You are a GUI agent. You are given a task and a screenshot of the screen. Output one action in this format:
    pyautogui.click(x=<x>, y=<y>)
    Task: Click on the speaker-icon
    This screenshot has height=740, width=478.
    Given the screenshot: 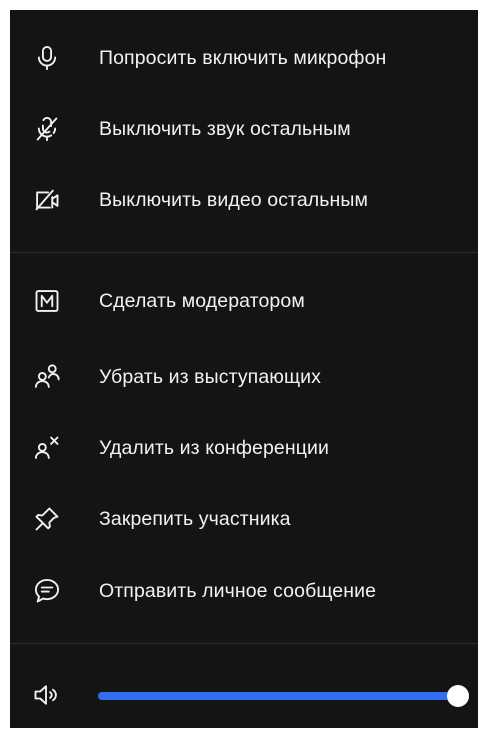 What is the action you would take?
    pyautogui.click(x=47, y=696)
    